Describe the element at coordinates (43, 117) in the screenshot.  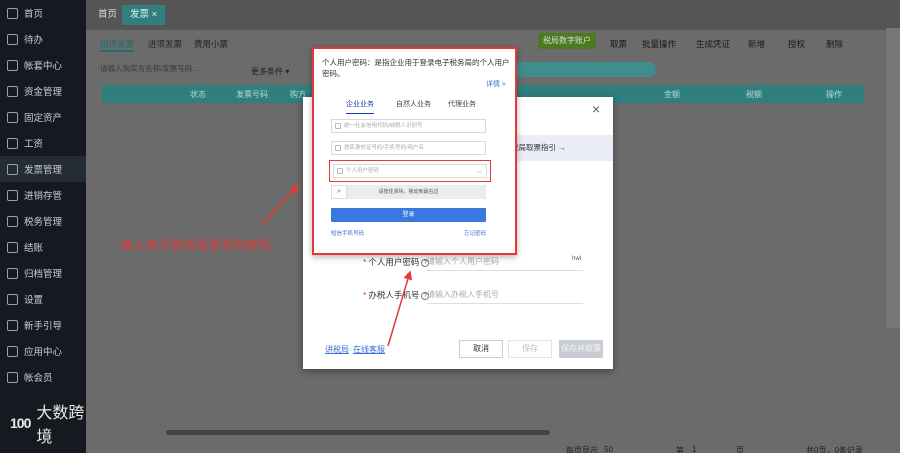
I see `sidebar-item-assets: 固定资产` at that location.